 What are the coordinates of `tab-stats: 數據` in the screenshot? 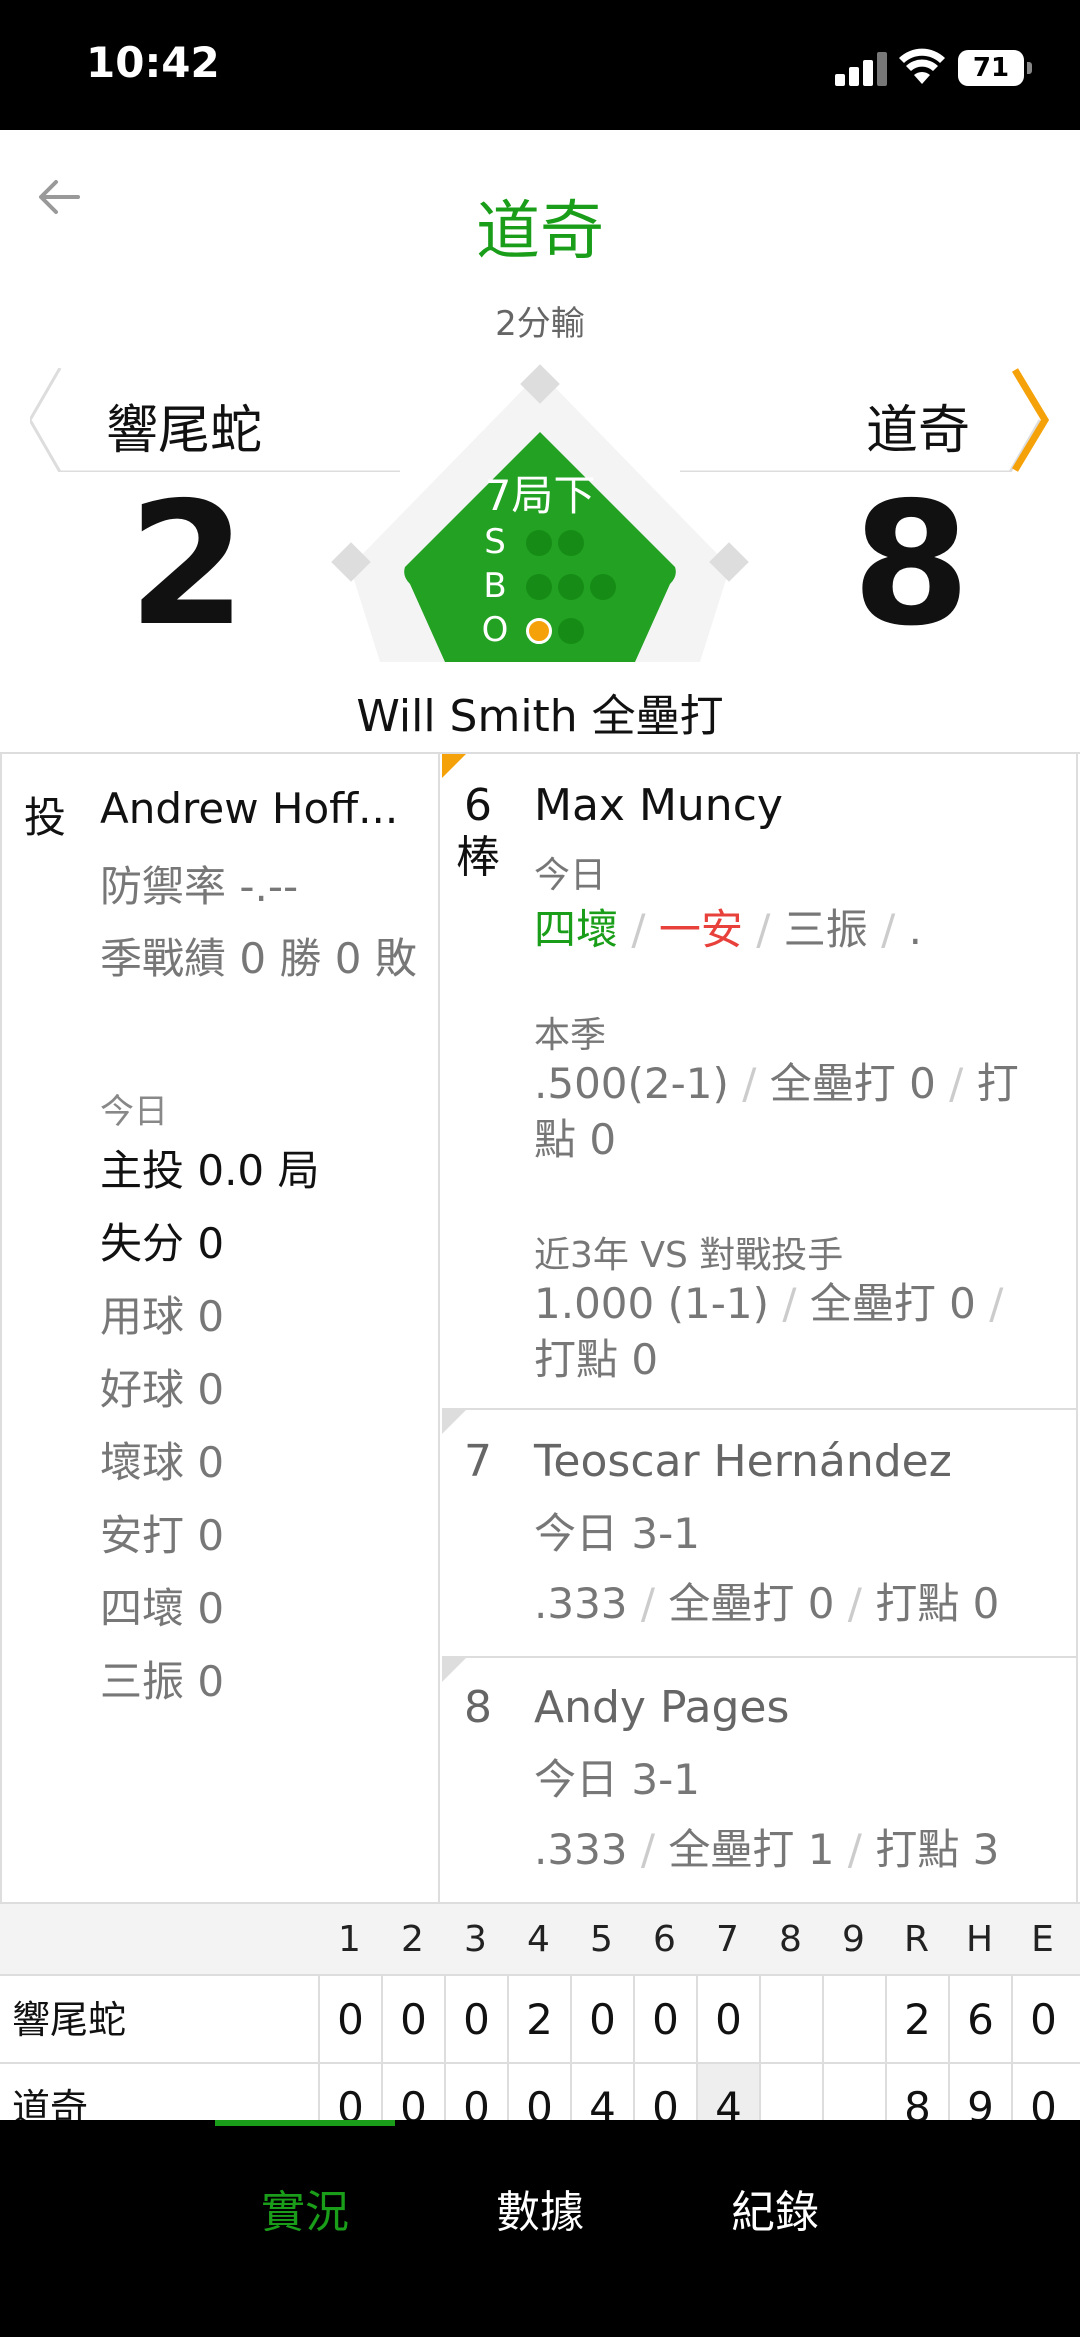 It's located at (540, 2208).